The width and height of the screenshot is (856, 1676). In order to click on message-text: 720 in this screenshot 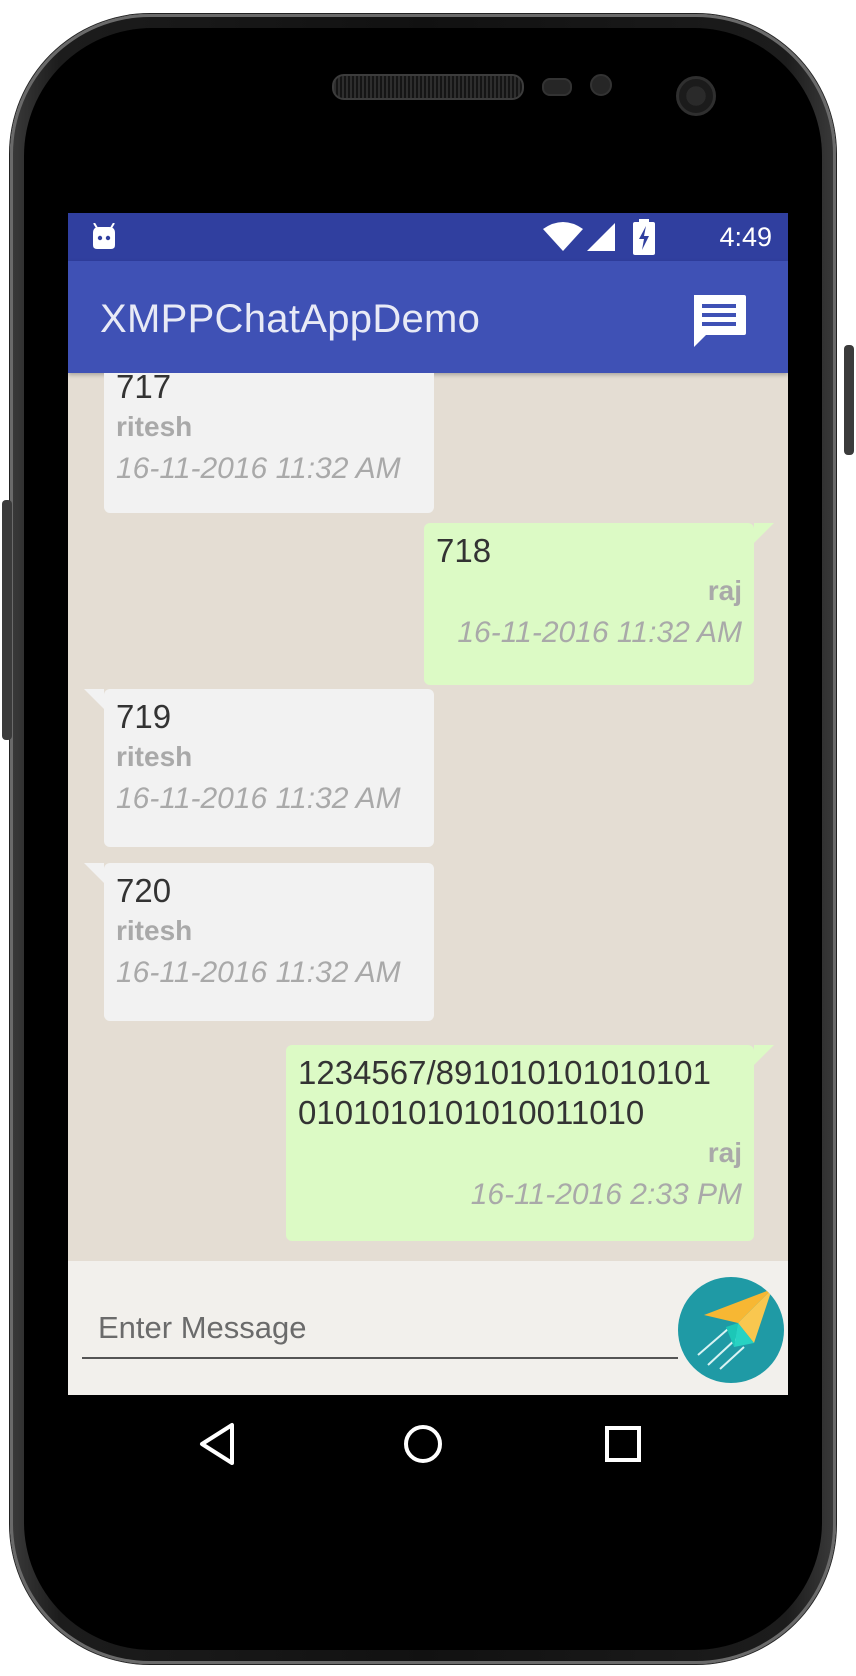, I will do `click(144, 890)`.